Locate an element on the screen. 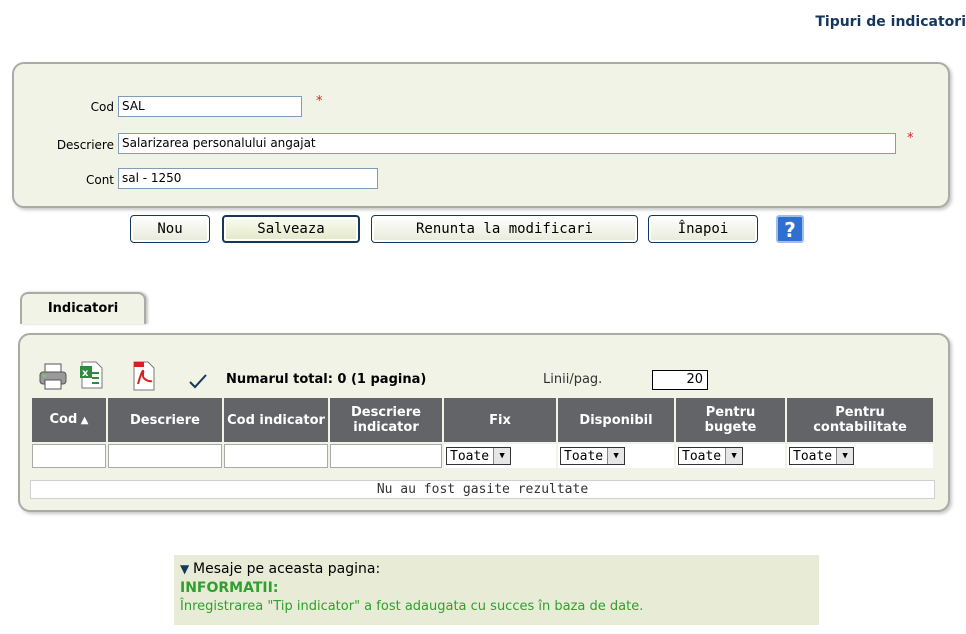 The width and height of the screenshot is (966, 634). column-header-cod-indicator: Cod indicator is located at coordinates (276, 420).